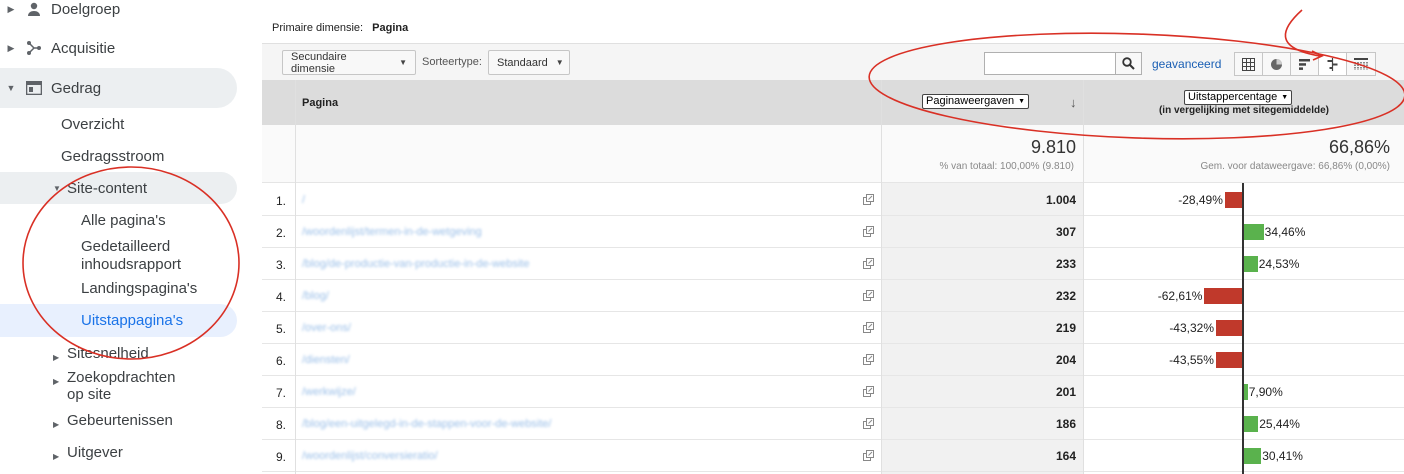  Describe the element at coordinates (833, 200) in the screenshot. I see `table-row: 1. / 1.004 -28,49%` at that location.